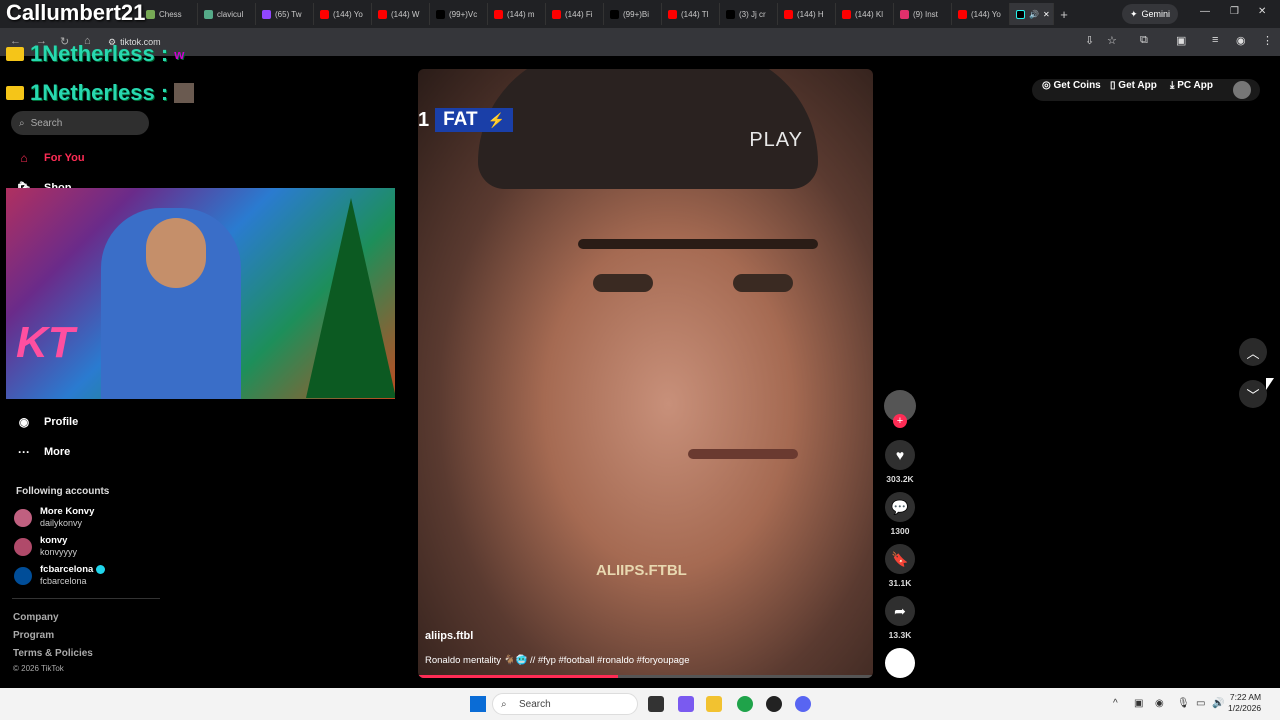  Describe the element at coordinates (633, 14) in the screenshot. I see `browser-tab: (99+)Bi` at that location.